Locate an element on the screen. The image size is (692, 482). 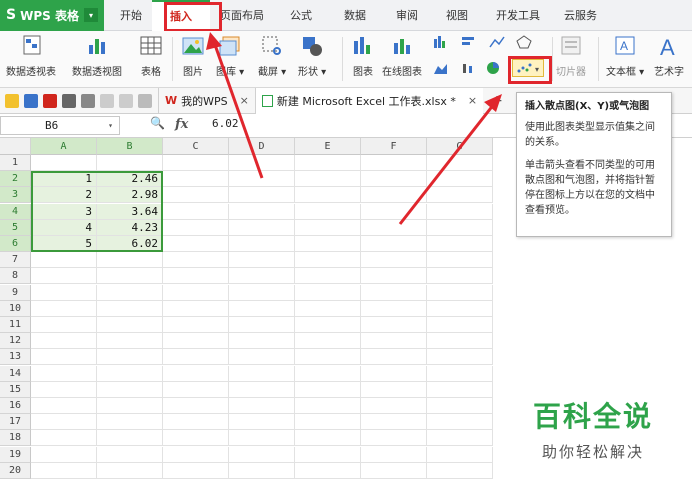
print-preview-icon is located at coordinates (88, 100).